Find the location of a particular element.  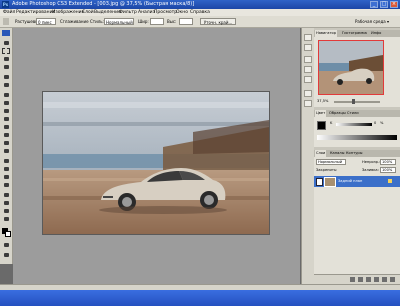

tab-swatches: Образцы is located at coordinates (337, 113).